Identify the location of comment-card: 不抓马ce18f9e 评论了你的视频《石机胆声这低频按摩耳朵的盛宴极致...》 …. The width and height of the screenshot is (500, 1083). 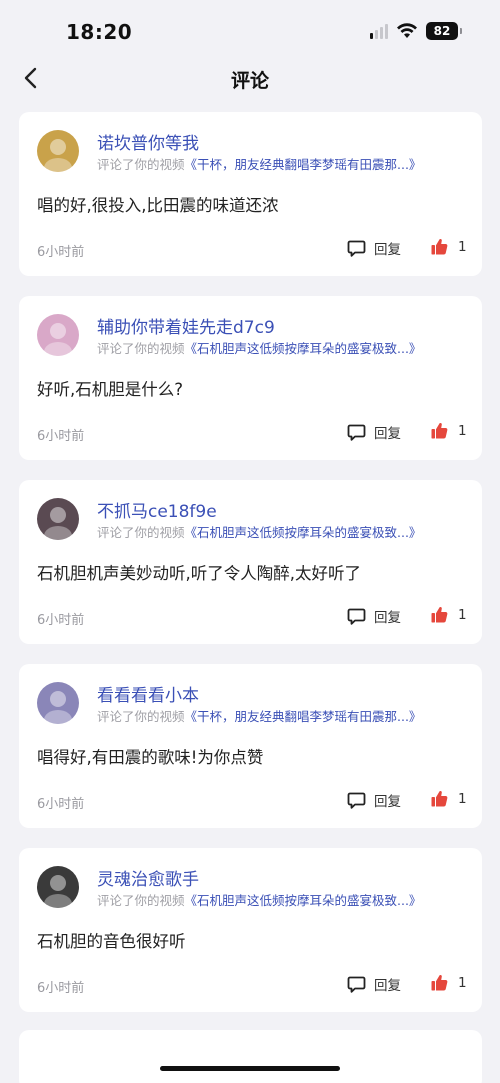
(250, 562).